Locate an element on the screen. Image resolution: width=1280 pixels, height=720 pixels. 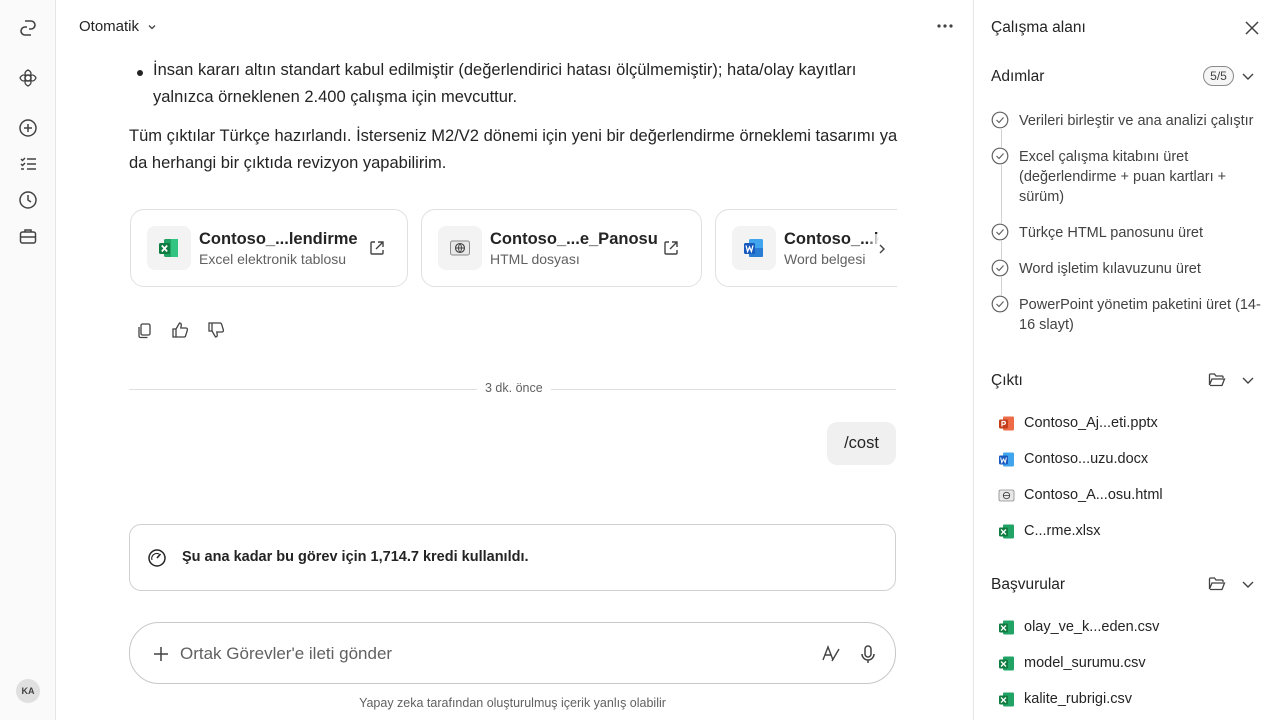
chevron-right-icon is located at coordinates (882, 249).